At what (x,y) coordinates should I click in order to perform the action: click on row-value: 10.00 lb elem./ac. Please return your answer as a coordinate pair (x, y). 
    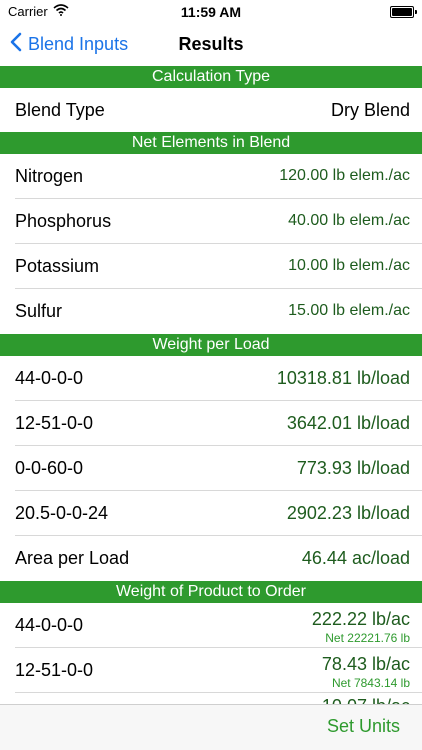
    Looking at the image, I should click on (349, 265).